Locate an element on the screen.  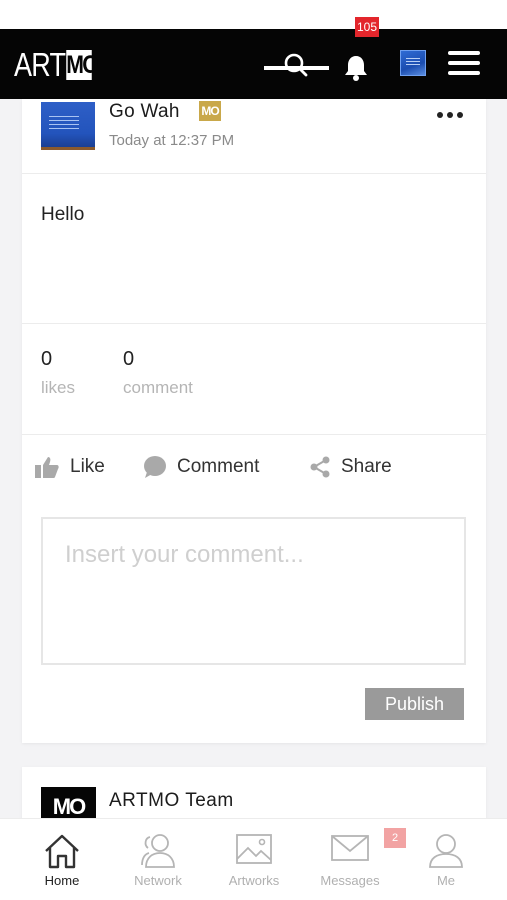
tab-me: Me is located at coordinates (446, 859).